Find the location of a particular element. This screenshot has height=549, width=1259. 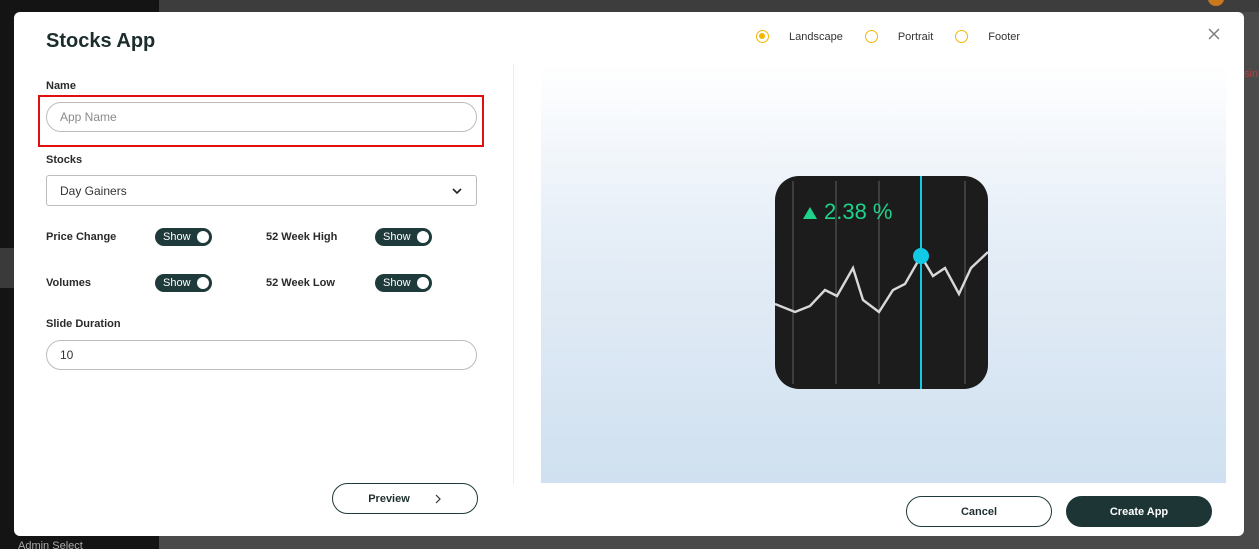

week-low-label: 52 Week Low is located at coordinates (300, 283).